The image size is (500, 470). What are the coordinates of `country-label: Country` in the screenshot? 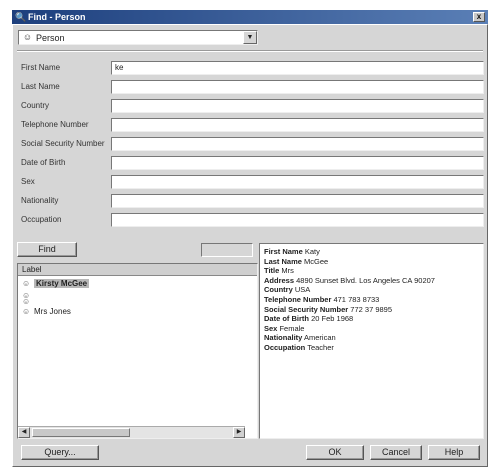 It's located at (35, 105).